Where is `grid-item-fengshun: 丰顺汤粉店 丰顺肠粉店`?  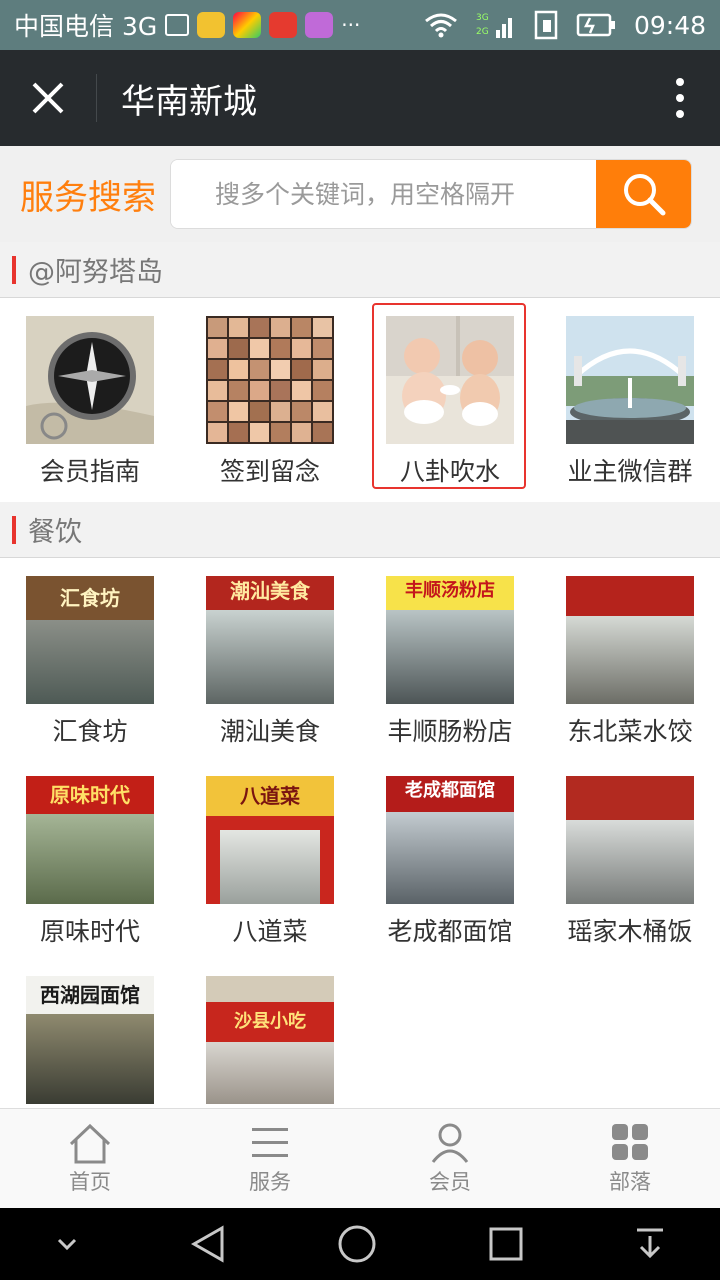 grid-item-fengshun: 丰顺汤粉店 丰顺肠粉店 is located at coordinates (450, 658).